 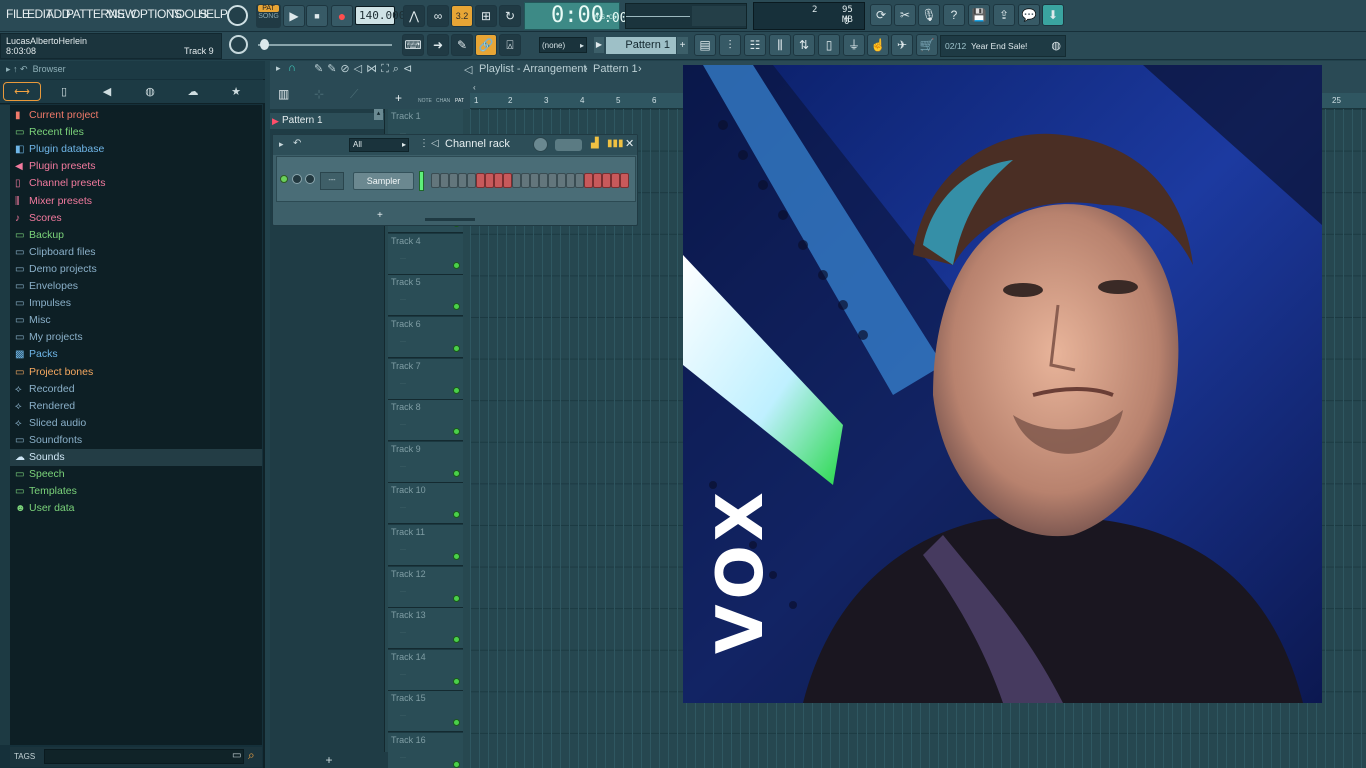 What do you see at coordinates (383, 181) in the screenshot?
I see `channel-name-button: Sampler` at bounding box center [383, 181].